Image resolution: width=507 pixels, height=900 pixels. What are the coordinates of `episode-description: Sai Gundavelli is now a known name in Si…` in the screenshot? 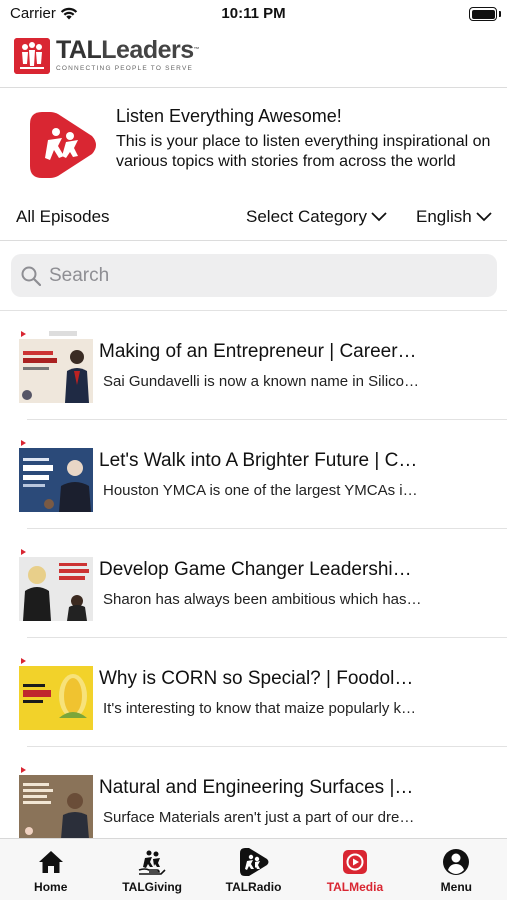 It's located at (261, 381).